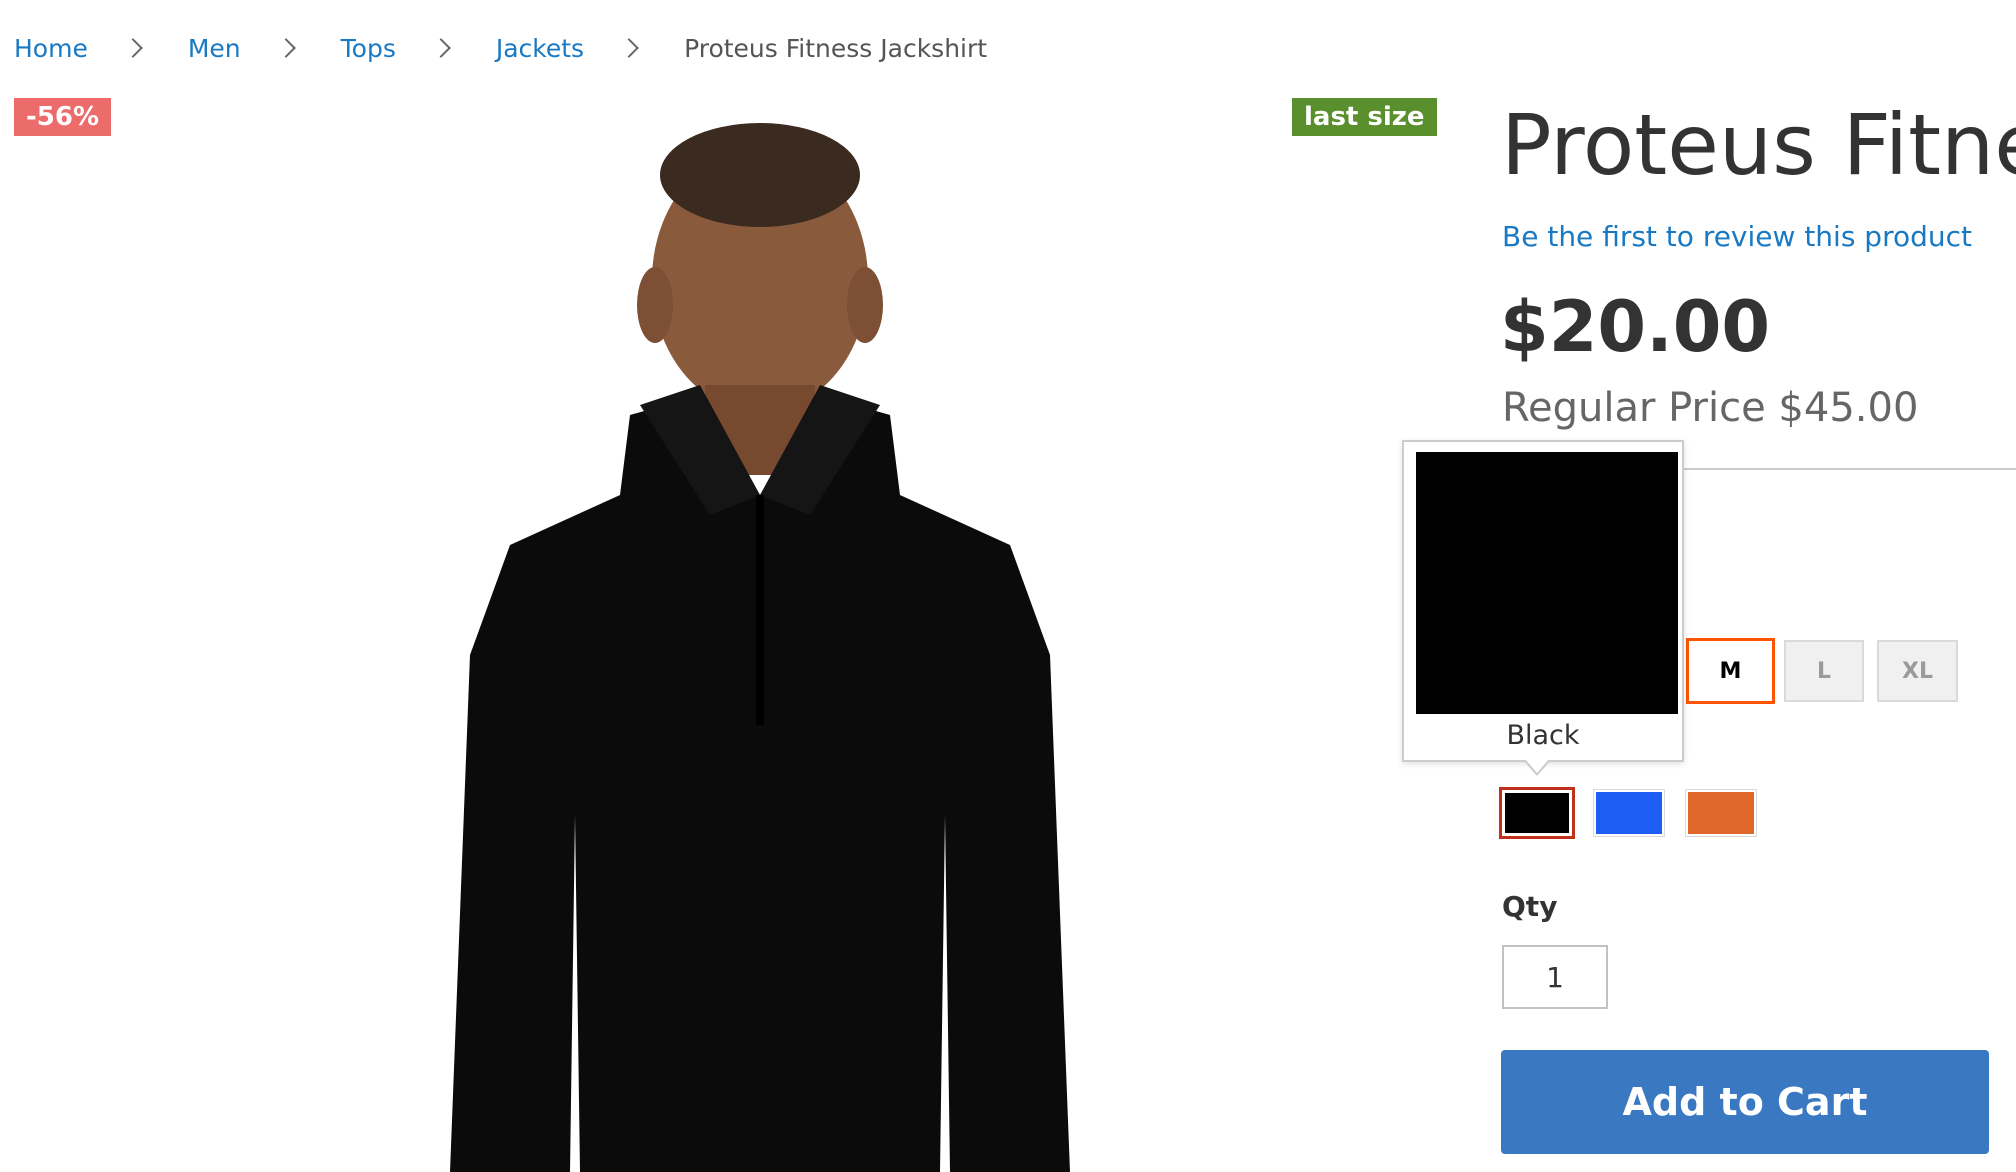 This screenshot has width=2016, height=1172. What do you see at coordinates (760, 610) in the screenshot?
I see `jacket-zipper` at bounding box center [760, 610].